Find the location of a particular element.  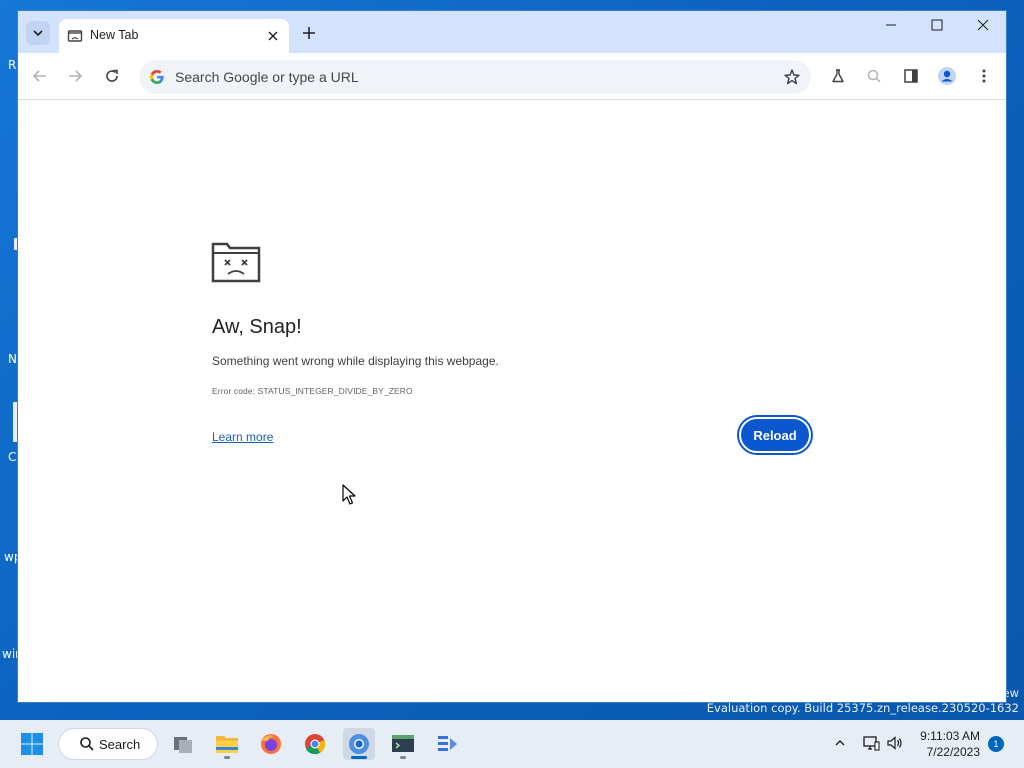

side-panel-icon is located at coordinates (911, 76).